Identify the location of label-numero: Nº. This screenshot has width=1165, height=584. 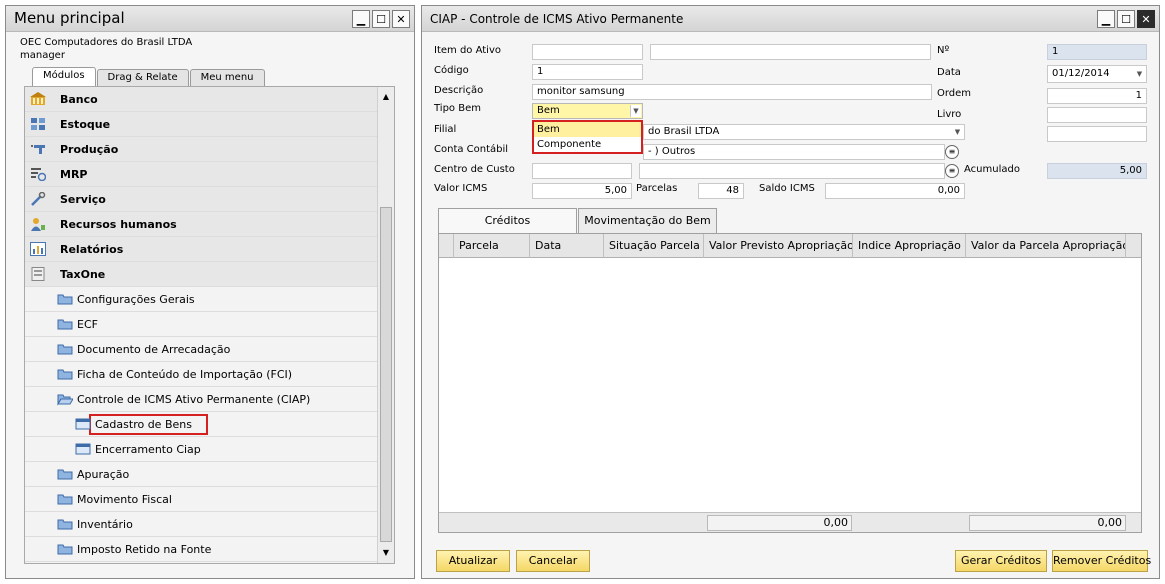
(943, 50).